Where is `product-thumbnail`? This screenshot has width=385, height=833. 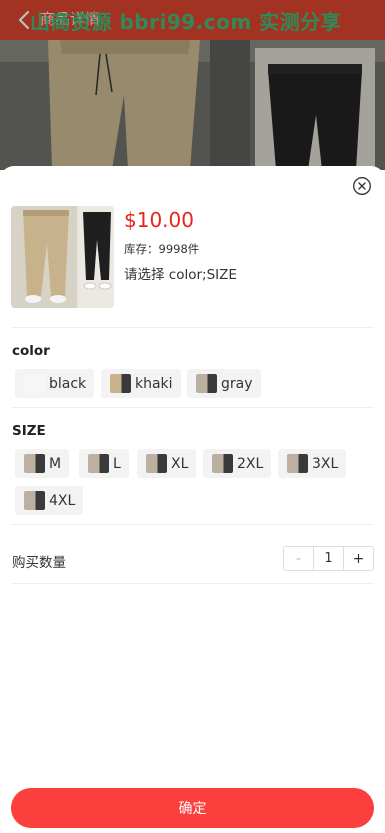 product-thumbnail is located at coordinates (62, 257).